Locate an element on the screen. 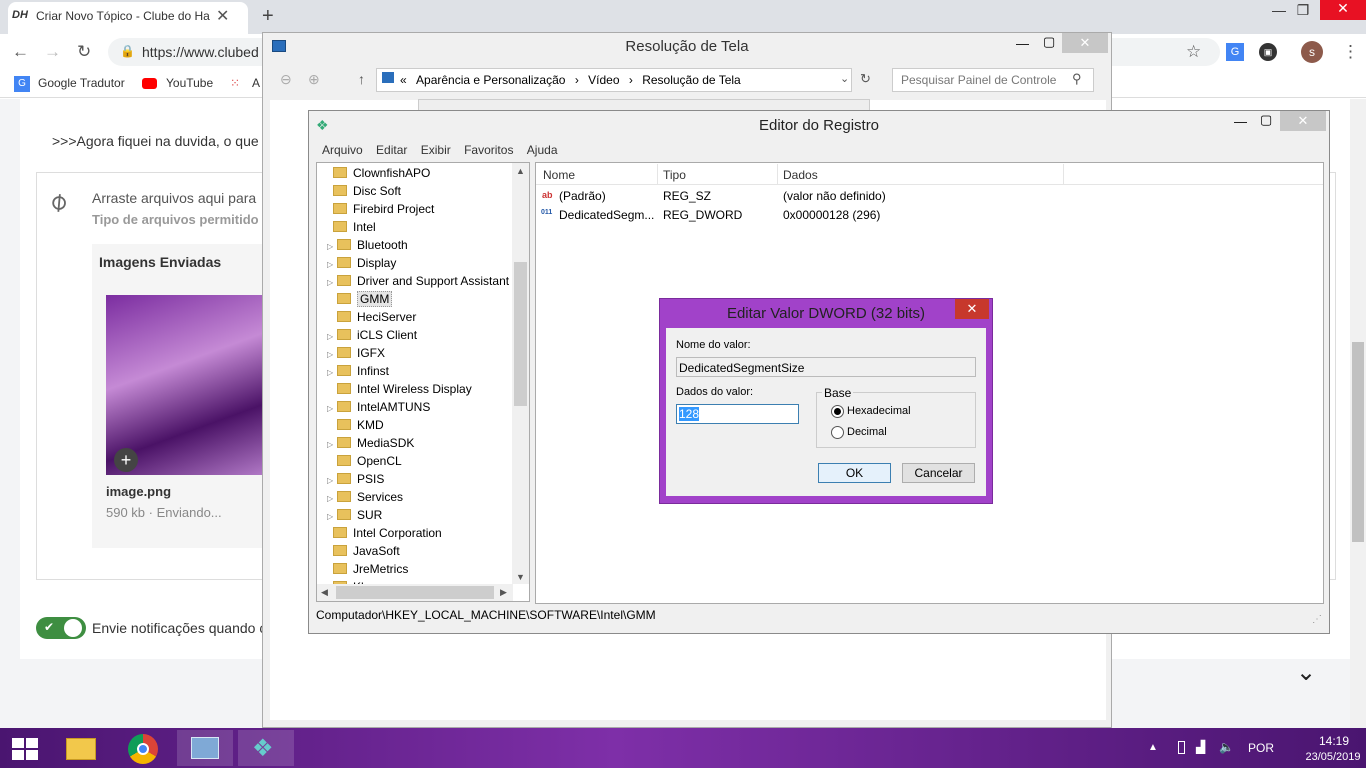 The height and width of the screenshot is (768, 1366). address-dropdown-icon: ⌄ is located at coordinates (844, 78).